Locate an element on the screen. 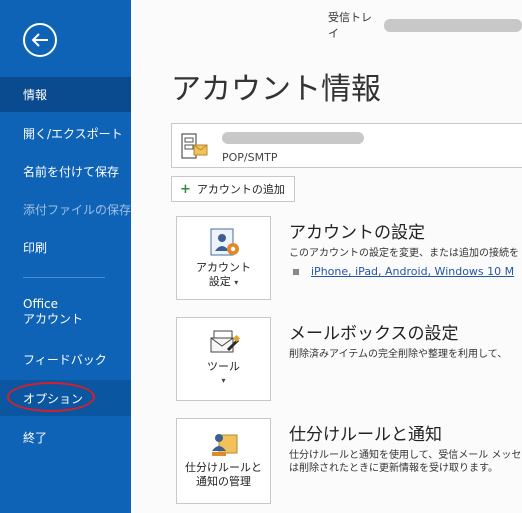 This screenshot has height=513, width=522. nav-office-account: Office アカウント is located at coordinates (65, 312).